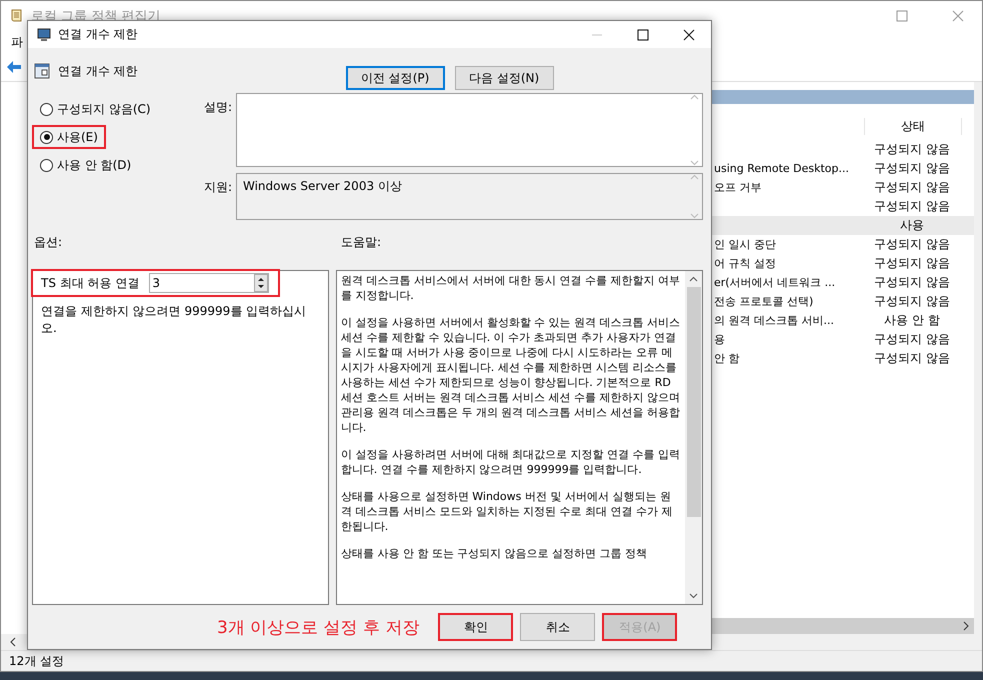  What do you see at coordinates (745, 244) in the screenshot?
I see `setting-name: 인 일시 중단` at bounding box center [745, 244].